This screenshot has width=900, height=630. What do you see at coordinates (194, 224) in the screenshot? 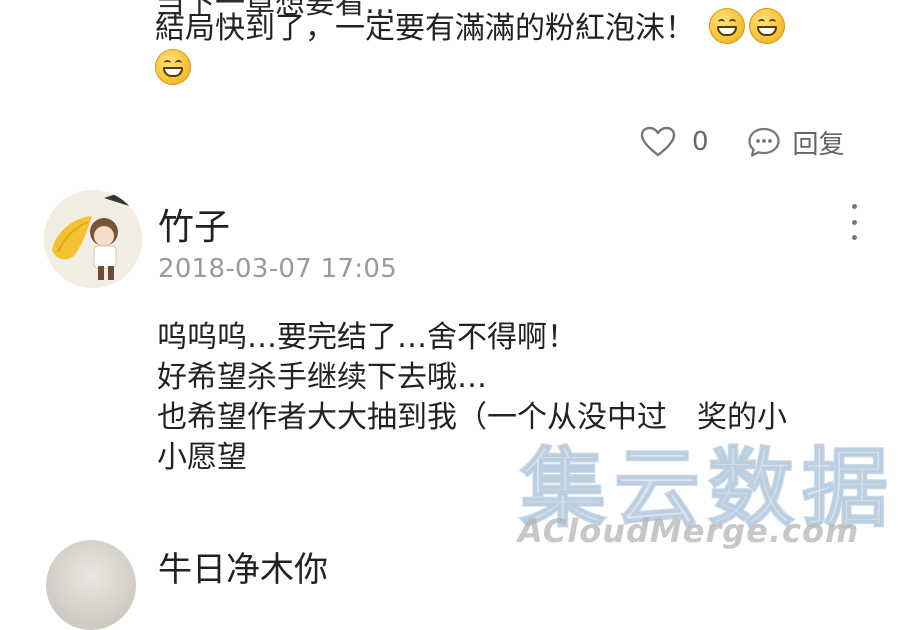
I see `comment-username: 竹子` at bounding box center [194, 224].